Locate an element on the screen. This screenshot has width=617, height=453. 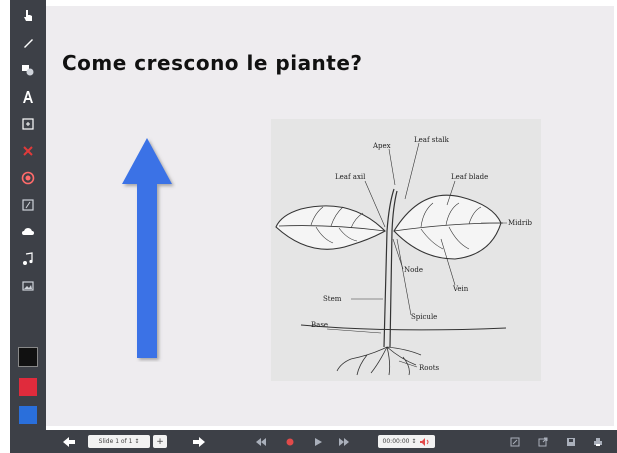
label-spicule: Spicule is located at coordinates (424, 317).